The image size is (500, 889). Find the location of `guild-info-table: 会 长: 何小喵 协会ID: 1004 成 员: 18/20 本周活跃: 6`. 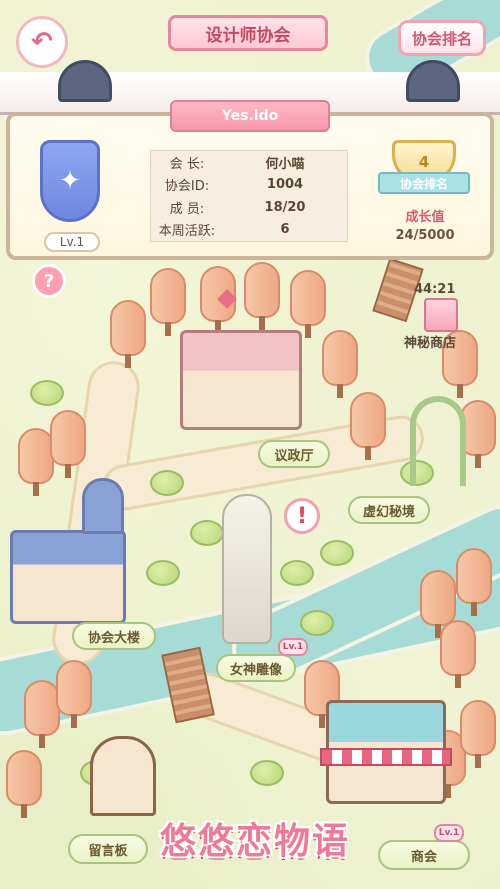

guild-info-table: 会 长: 何小喵 协会ID: 1004 成 员: 18/20 本周活跃: 6 is located at coordinates (249, 196).